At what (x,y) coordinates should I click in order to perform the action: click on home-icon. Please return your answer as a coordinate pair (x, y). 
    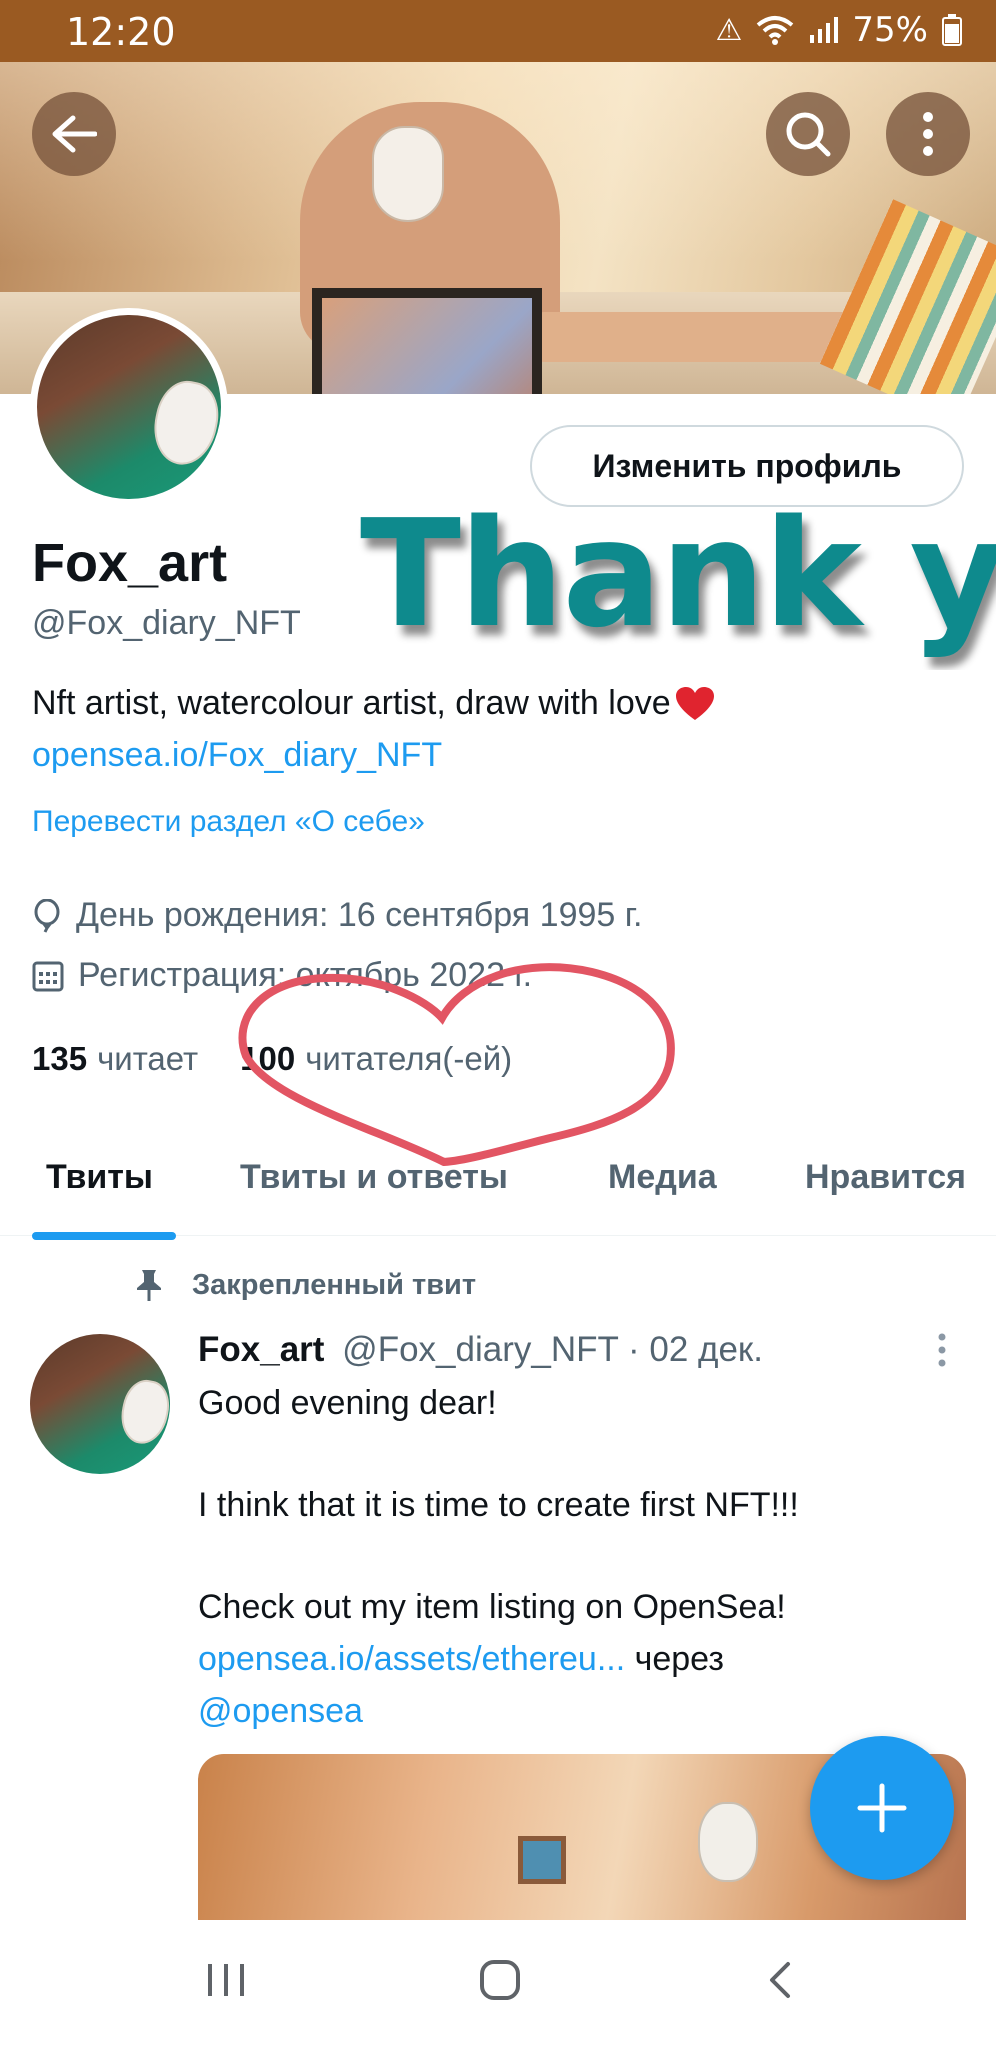
    Looking at the image, I should click on (500, 1980).